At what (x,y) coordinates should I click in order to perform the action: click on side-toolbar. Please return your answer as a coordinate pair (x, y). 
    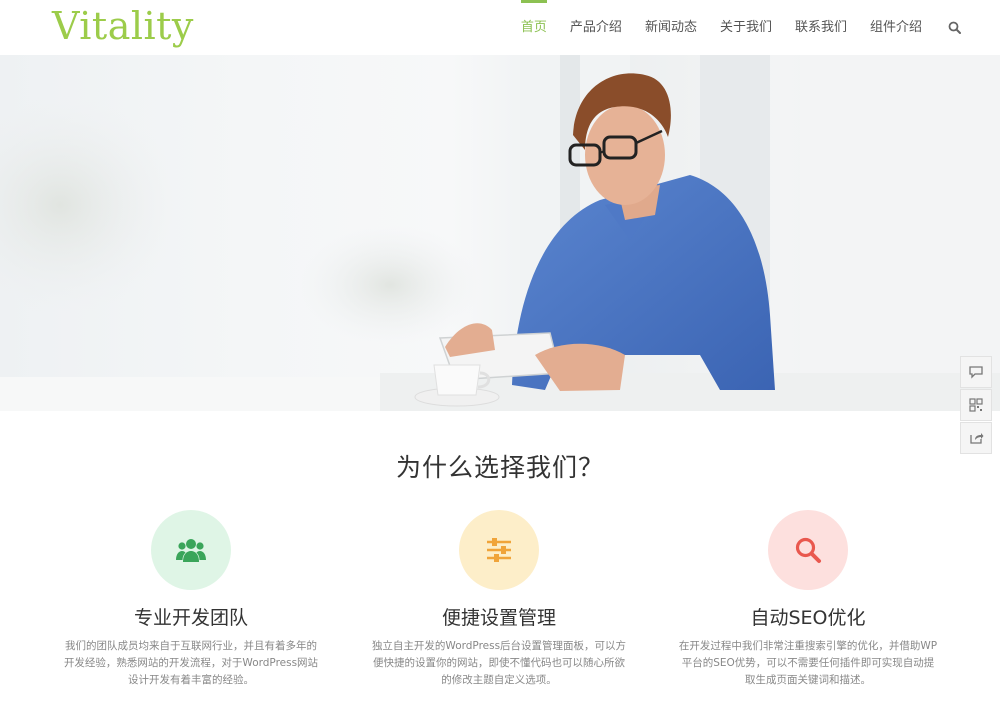
    Looking at the image, I should click on (976, 405).